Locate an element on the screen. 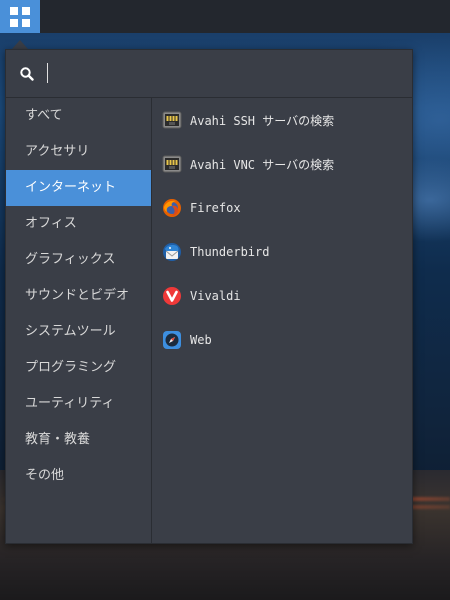  app-label: Web is located at coordinates (201, 340).